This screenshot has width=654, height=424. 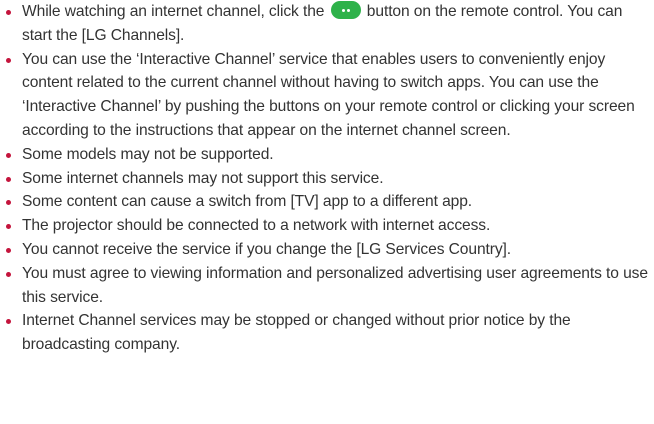 What do you see at coordinates (327, 155) in the screenshot?
I see `list-item: Some models may not be supported.` at bounding box center [327, 155].